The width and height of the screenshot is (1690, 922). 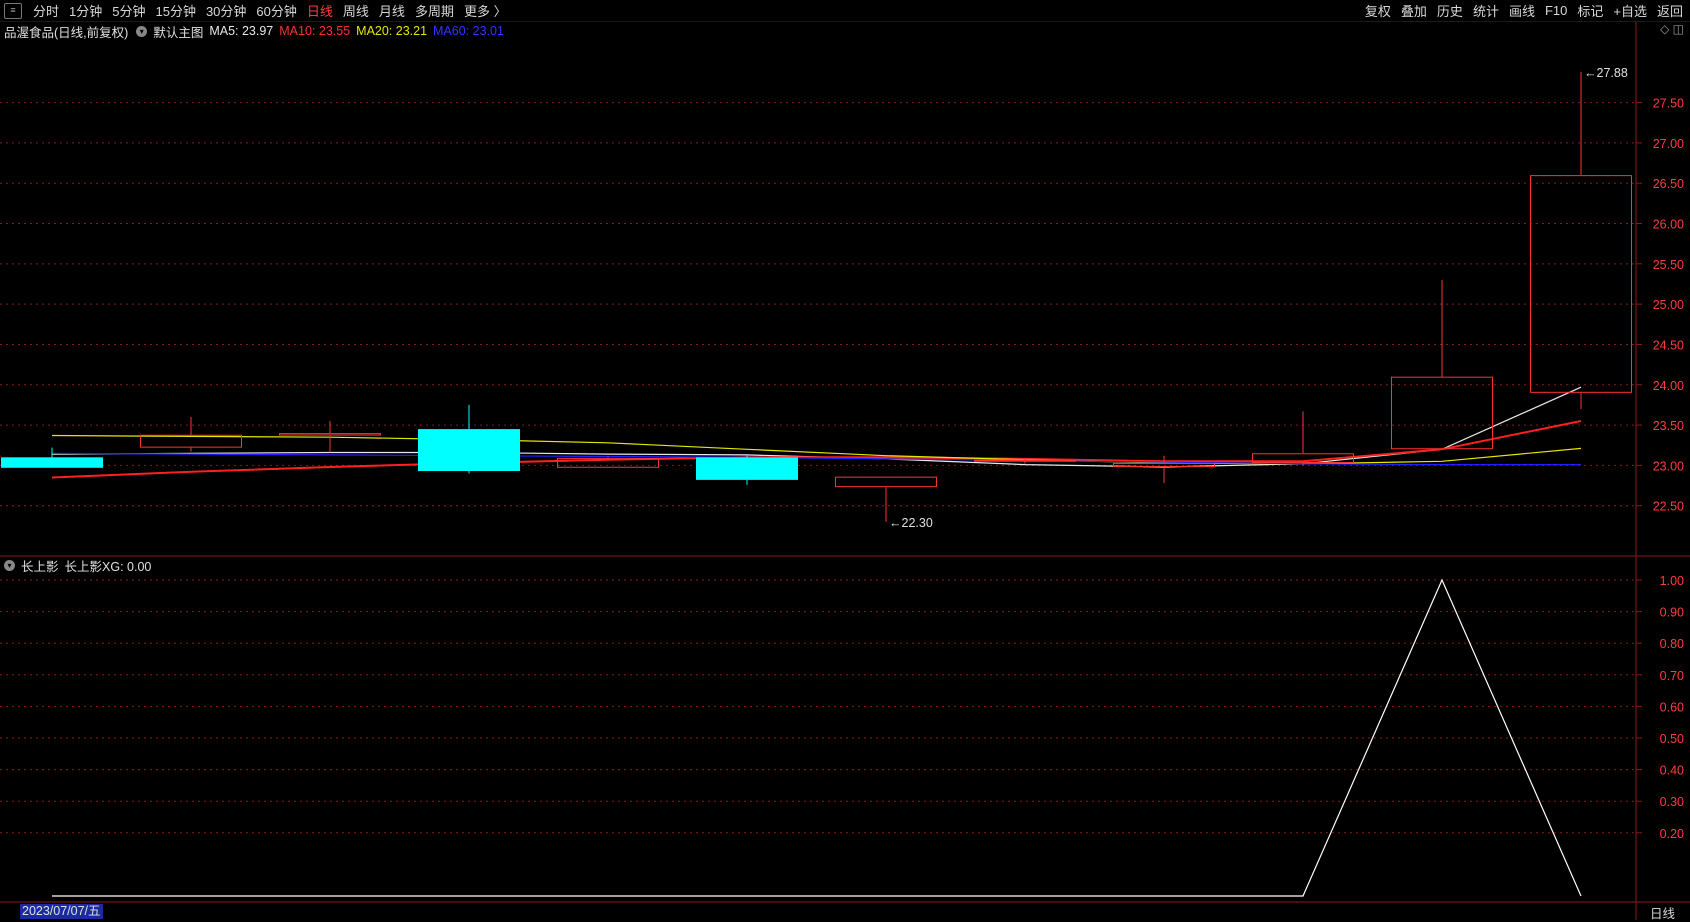 I want to click on period-tab-2: 5分钟, so click(x=128, y=10).